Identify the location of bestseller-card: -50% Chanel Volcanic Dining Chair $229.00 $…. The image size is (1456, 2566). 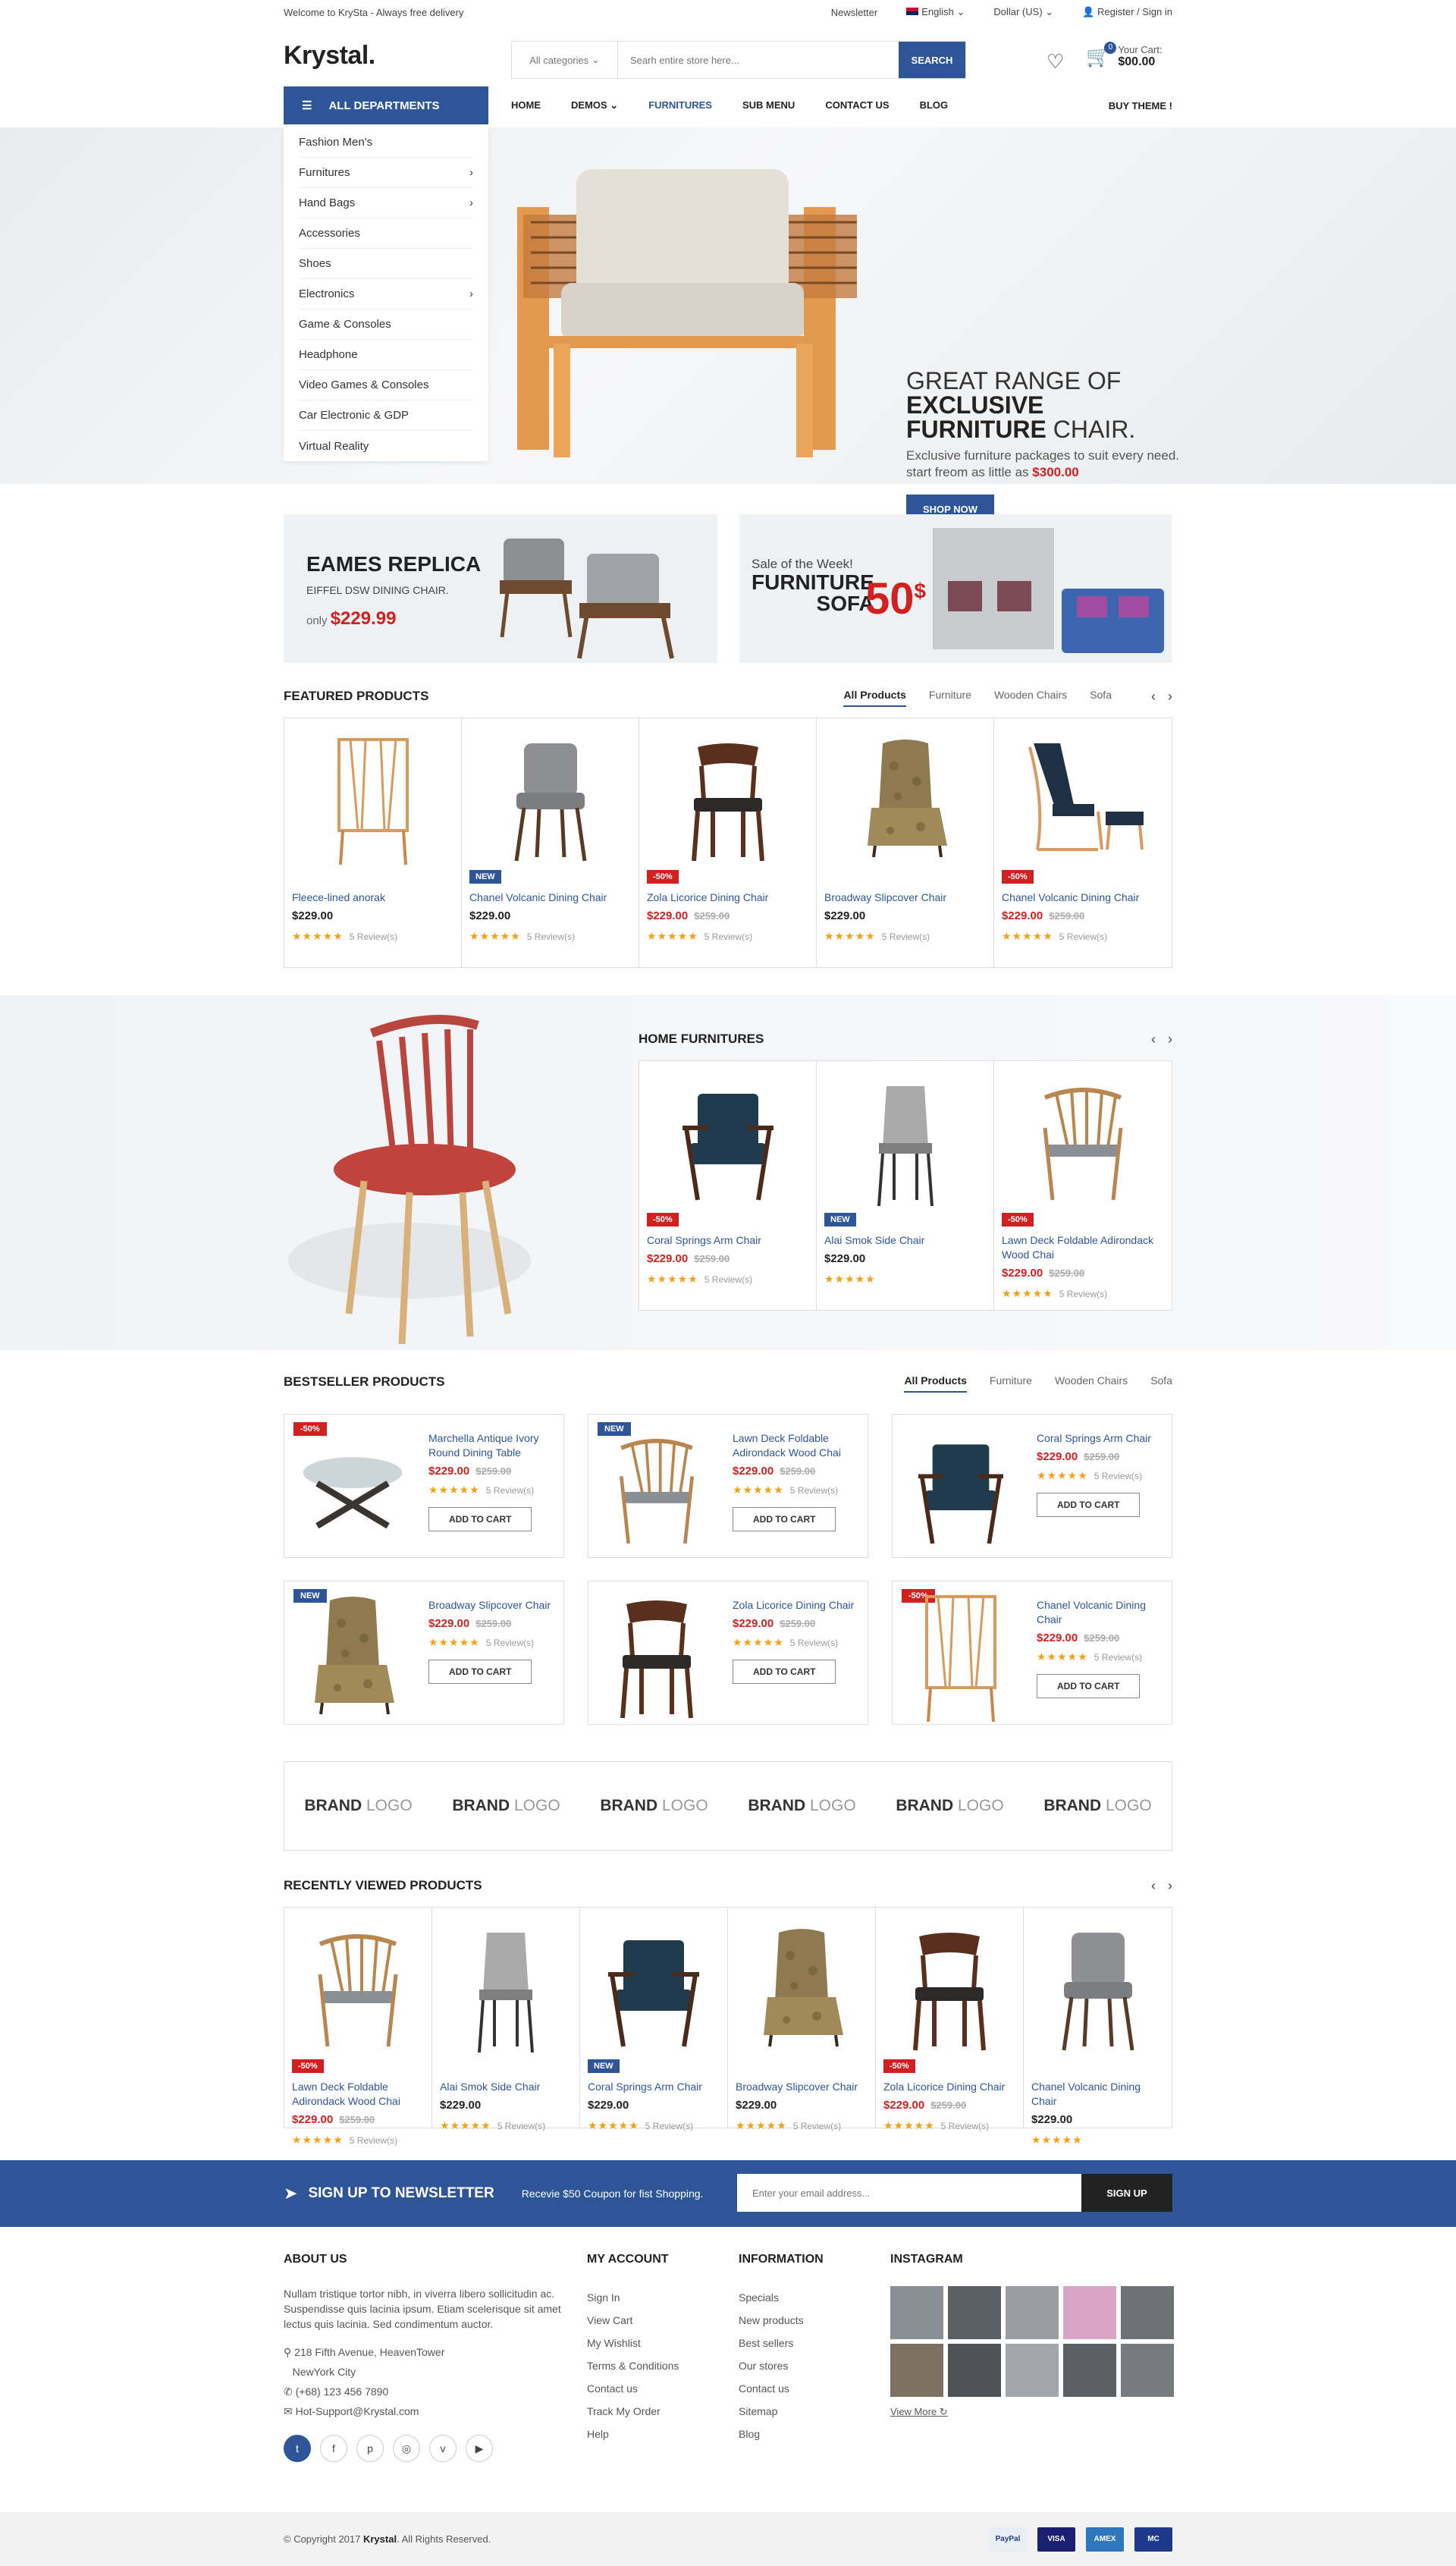
(1032, 1653).